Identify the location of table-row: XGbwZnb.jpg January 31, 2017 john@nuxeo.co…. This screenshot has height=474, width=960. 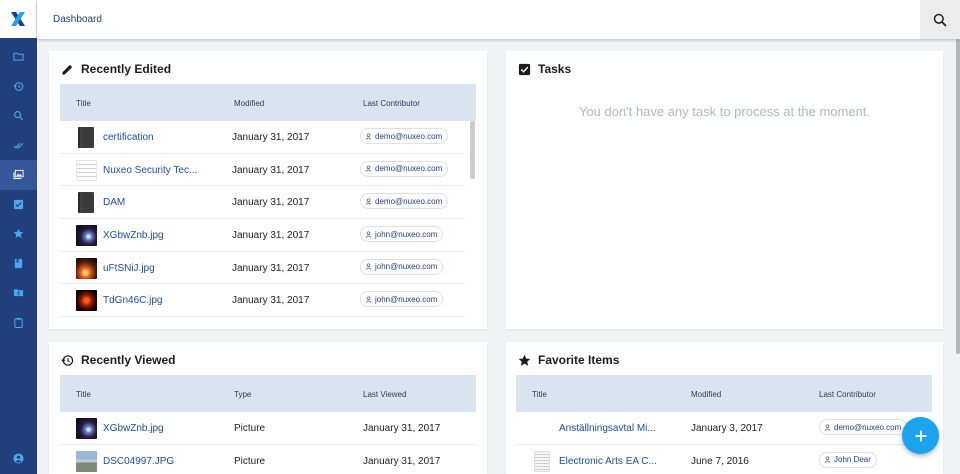
(262, 235).